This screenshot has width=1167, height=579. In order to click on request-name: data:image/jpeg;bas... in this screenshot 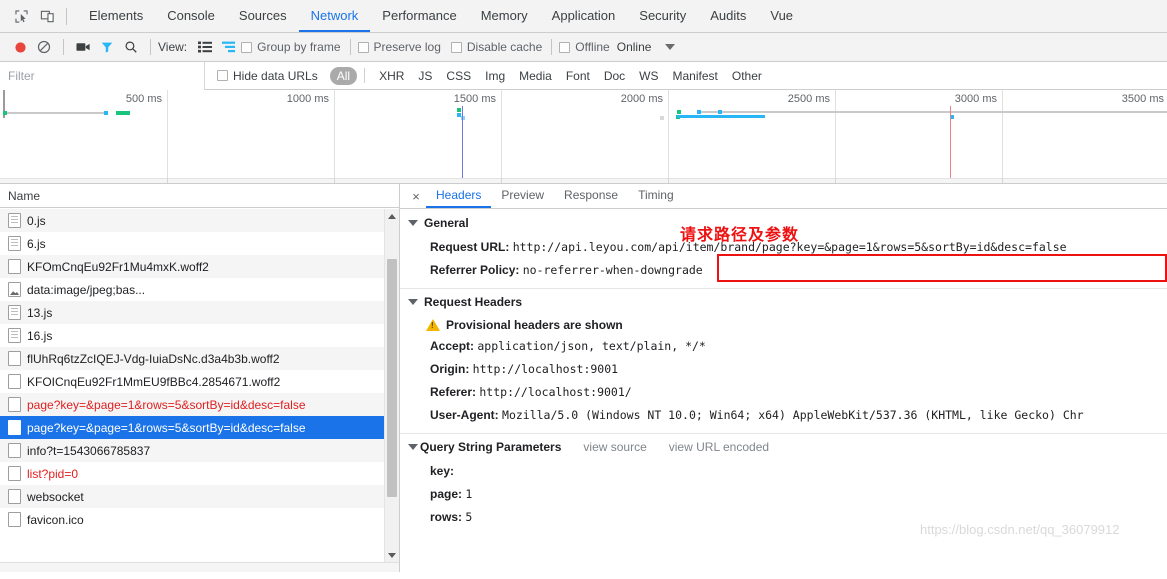, I will do `click(86, 289)`.